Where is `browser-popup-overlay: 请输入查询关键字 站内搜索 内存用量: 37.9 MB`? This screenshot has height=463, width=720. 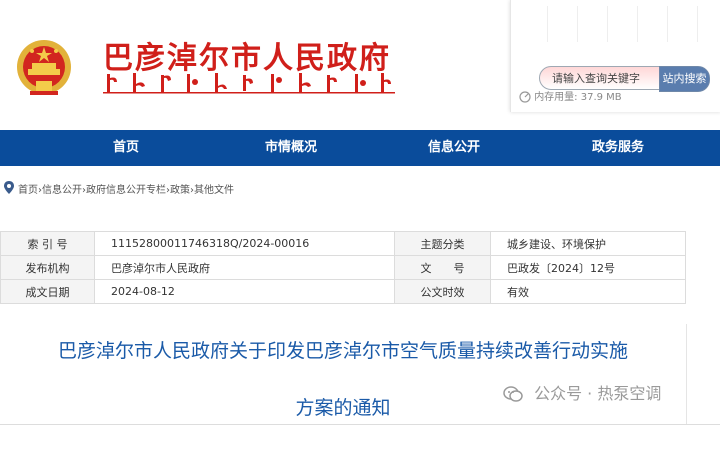
browser-popup-overlay: 请输入查询关键字 站内搜索 内存用量: 37.9 MB is located at coordinates (615, 56).